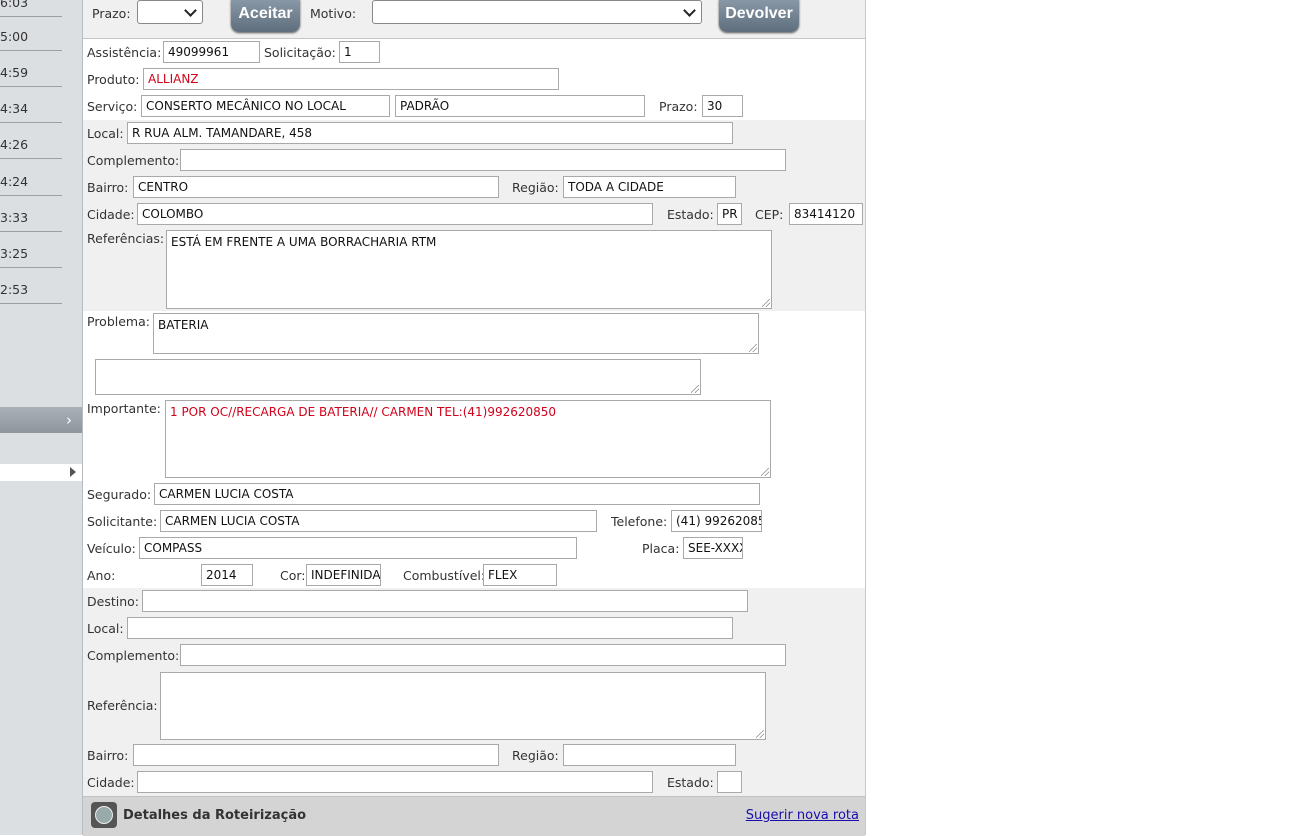  Describe the element at coordinates (395, 214) in the screenshot. I see `cidade-field: COLOMBO` at that location.